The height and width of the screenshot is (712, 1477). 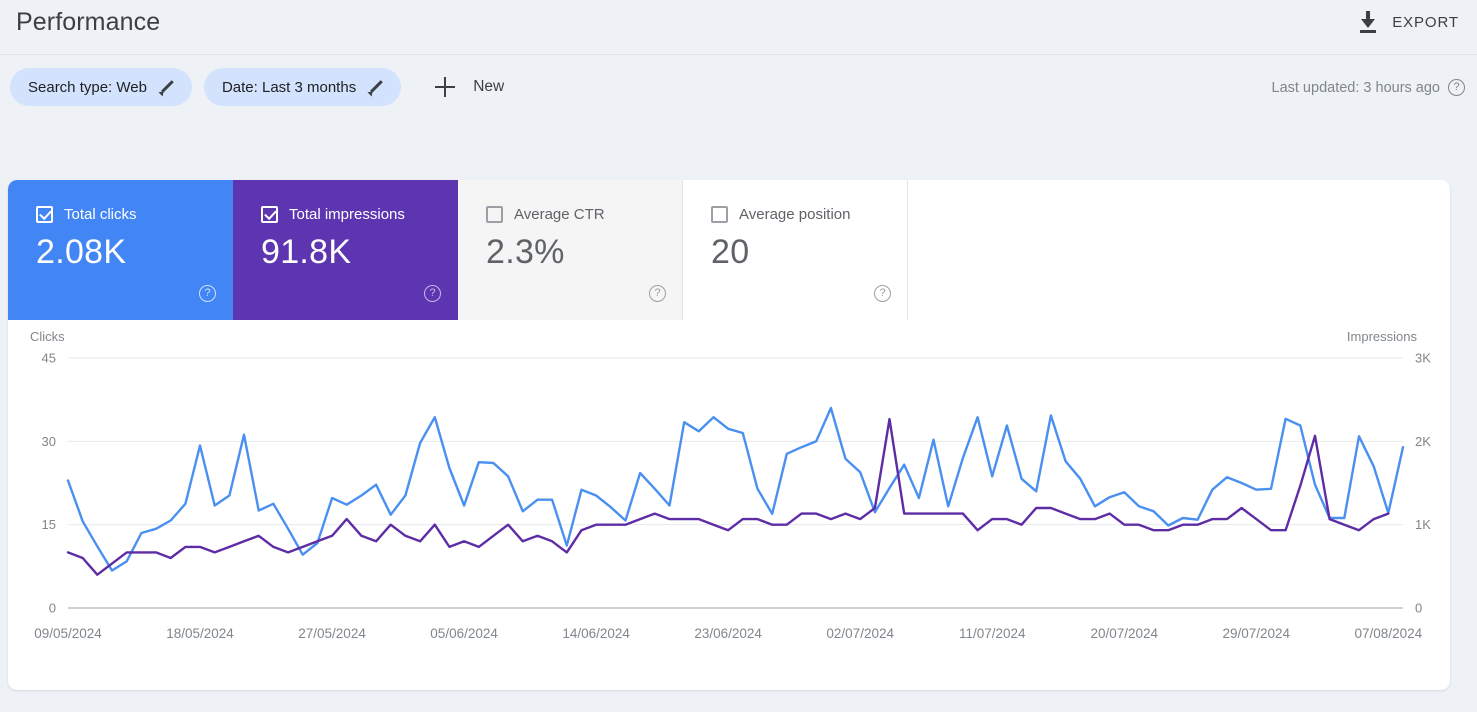 What do you see at coordinates (860, 633) in the screenshot?
I see `svg-text: 02/07/2024` at bounding box center [860, 633].